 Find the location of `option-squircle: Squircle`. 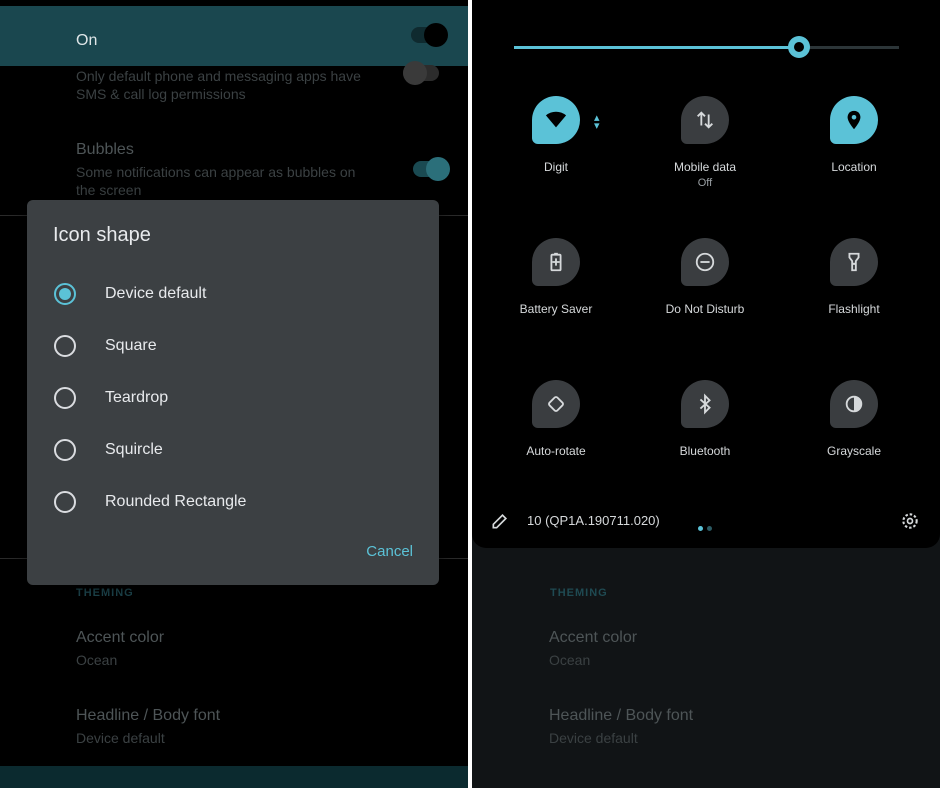

option-squircle: Squircle is located at coordinates (233, 447).